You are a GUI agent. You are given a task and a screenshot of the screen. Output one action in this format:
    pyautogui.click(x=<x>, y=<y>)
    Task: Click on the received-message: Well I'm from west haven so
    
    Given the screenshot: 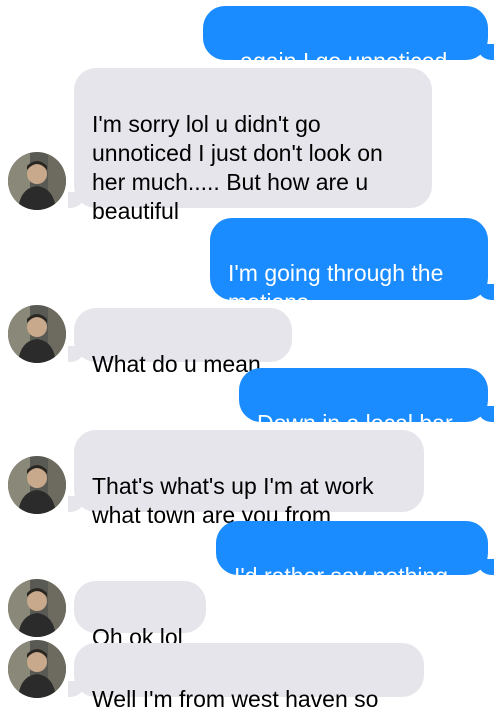 What is the action you would take?
    pyautogui.click(x=246, y=677)
    